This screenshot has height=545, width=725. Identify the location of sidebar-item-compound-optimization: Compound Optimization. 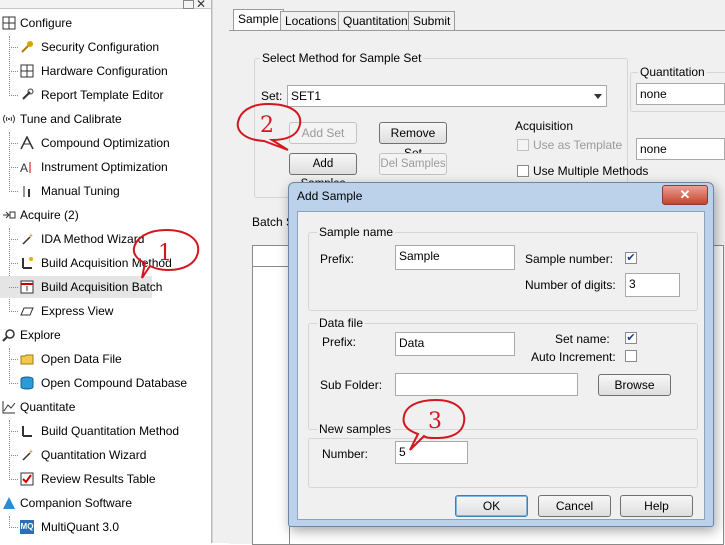
(105, 143).